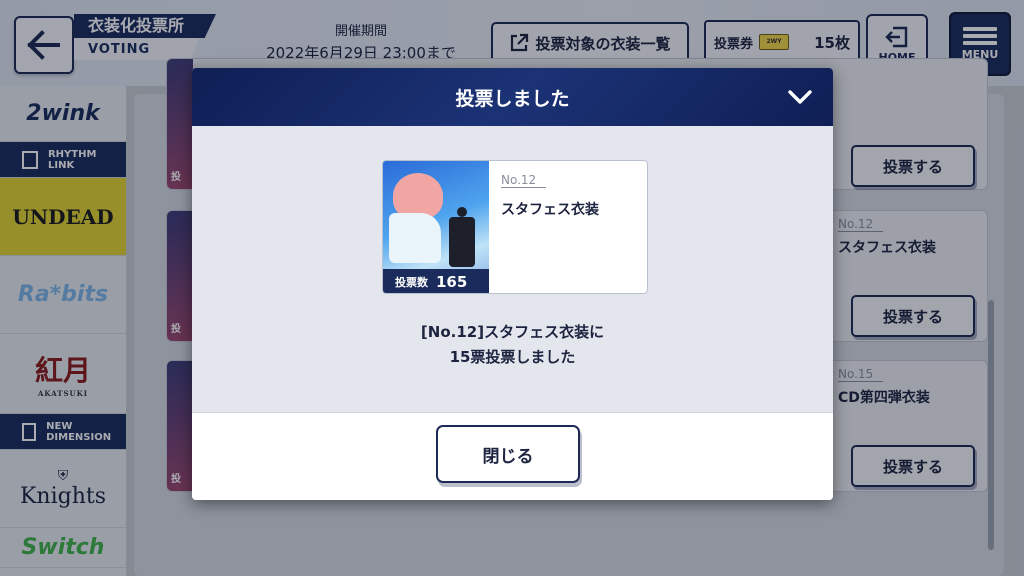 This screenshot has height=576, width=1024. What do you see at coordinates (462, 237) in the screenshot?
I see `costume-outfit-image` at bounding box center [462, 237].